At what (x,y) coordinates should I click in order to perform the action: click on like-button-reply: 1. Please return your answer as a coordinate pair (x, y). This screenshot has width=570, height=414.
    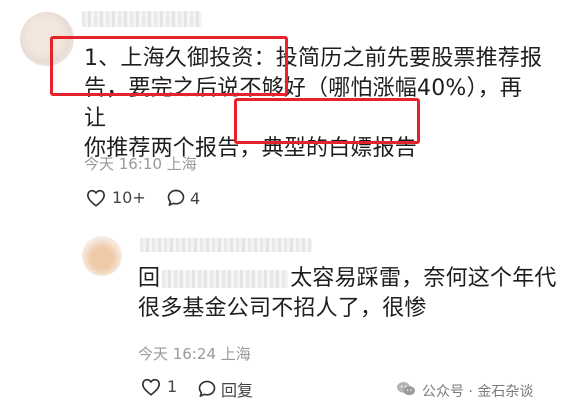
    Looking at the image, I should click on (159, 386).